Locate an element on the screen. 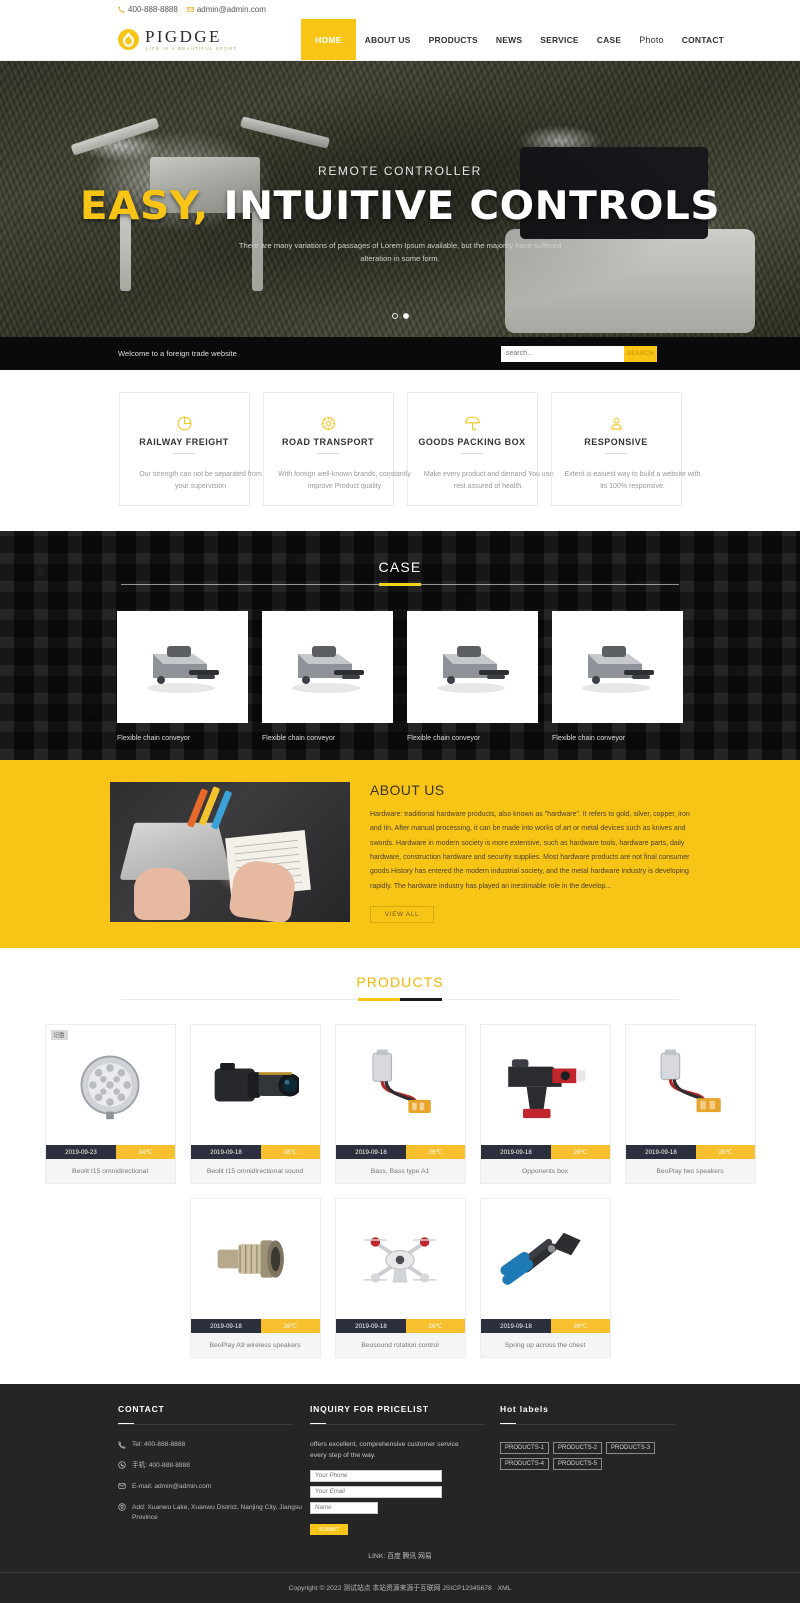 The height and width of the screenshot is (1603, 800). terminal-block-image is located at coordinates (690, 1081).